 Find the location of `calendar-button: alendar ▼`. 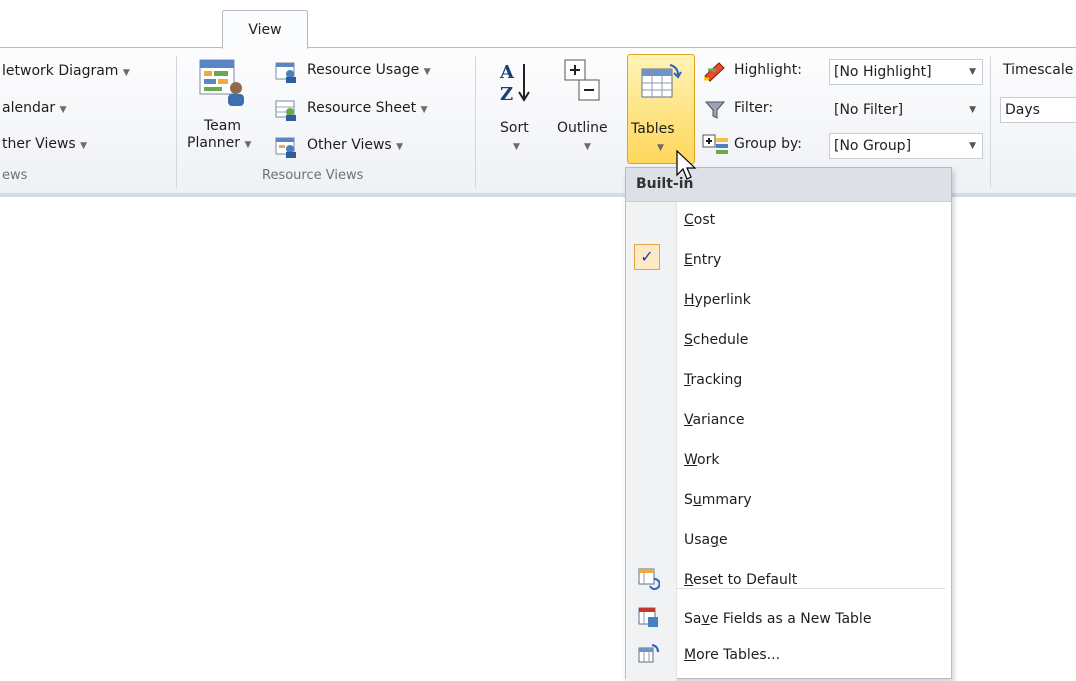

calendar-button: alendar ▼ is located at coordinates (34, 108).